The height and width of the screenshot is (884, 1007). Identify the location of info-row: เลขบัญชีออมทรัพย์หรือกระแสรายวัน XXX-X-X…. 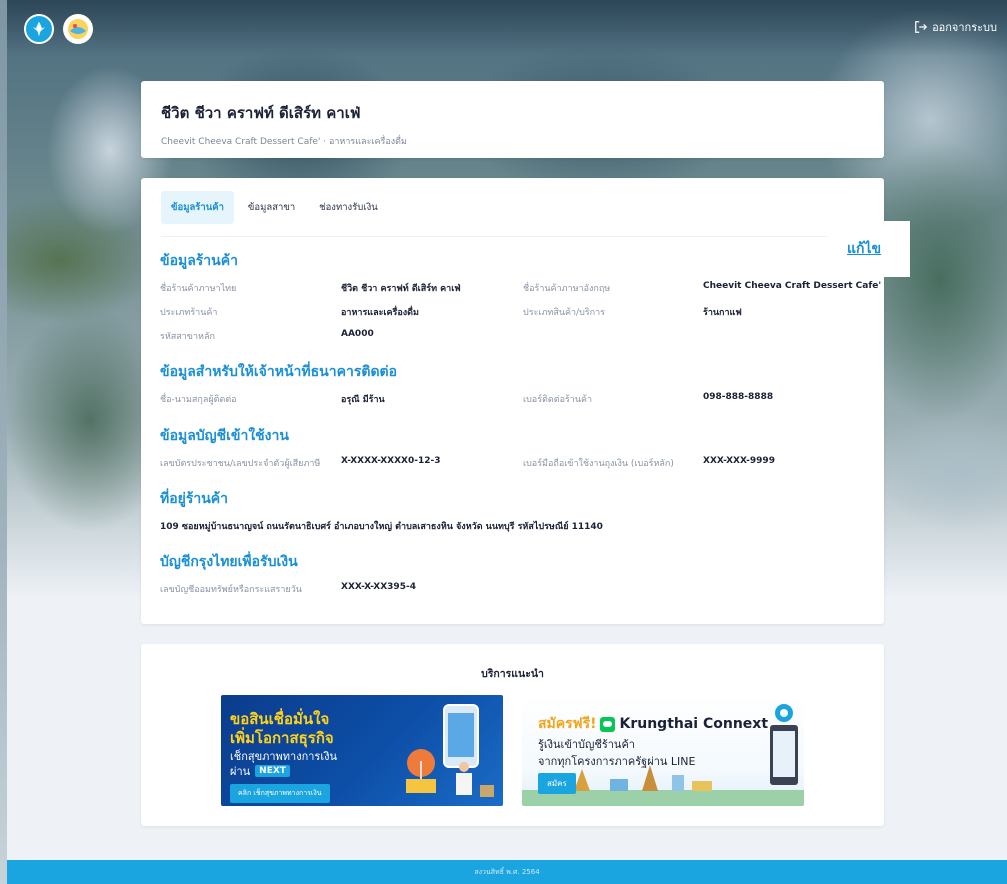
(515, 589).